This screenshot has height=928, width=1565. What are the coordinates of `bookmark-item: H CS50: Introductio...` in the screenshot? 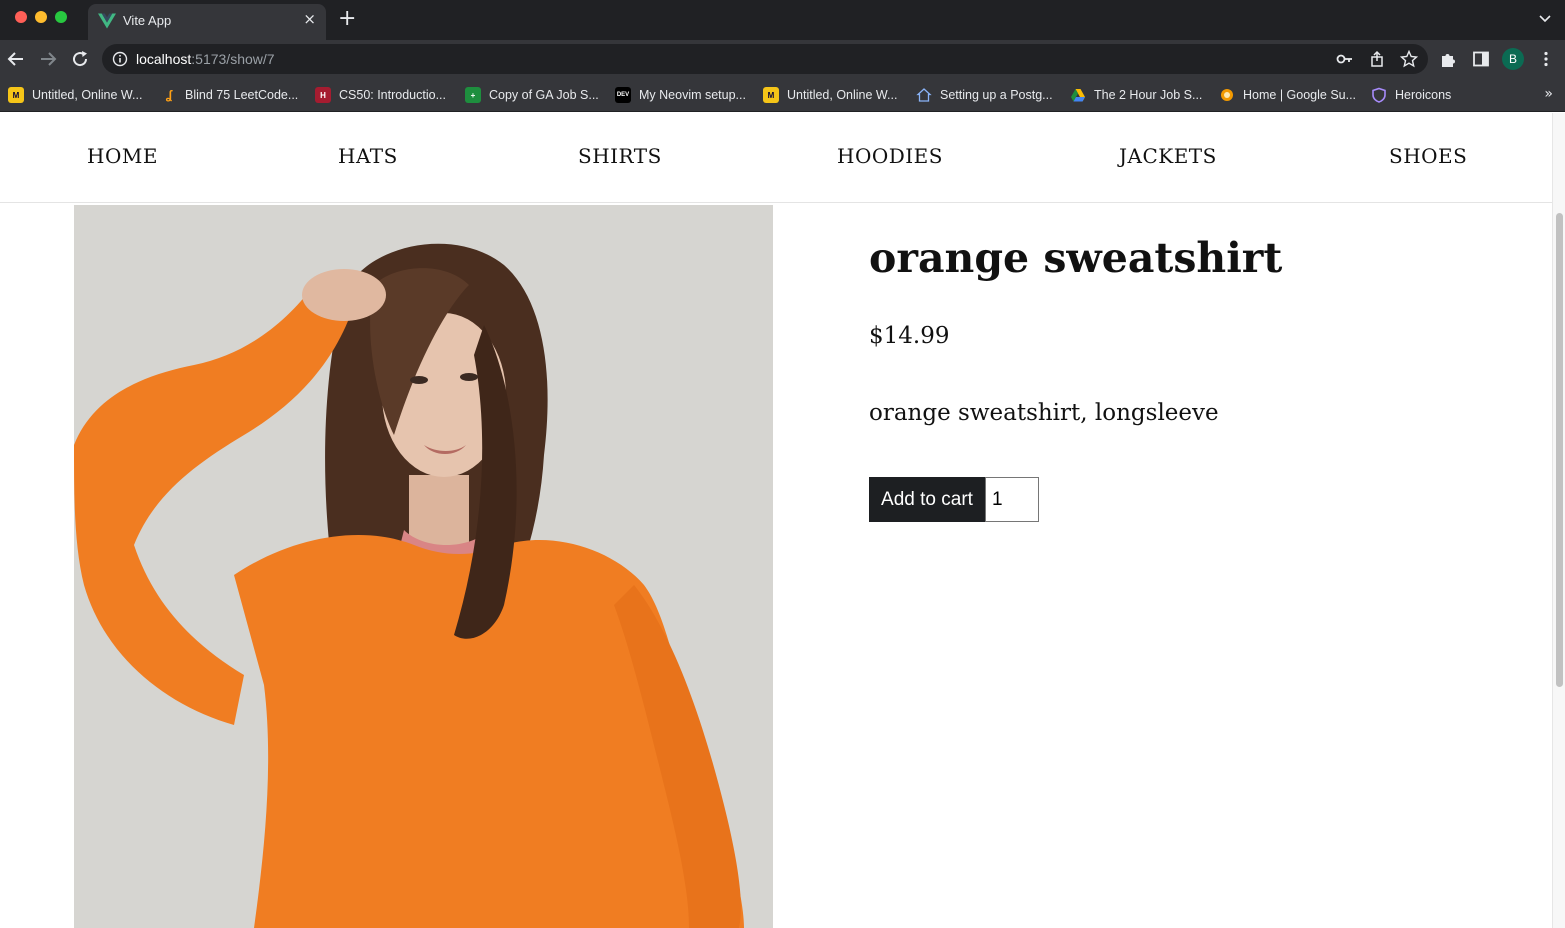 It's located at (380, 95).